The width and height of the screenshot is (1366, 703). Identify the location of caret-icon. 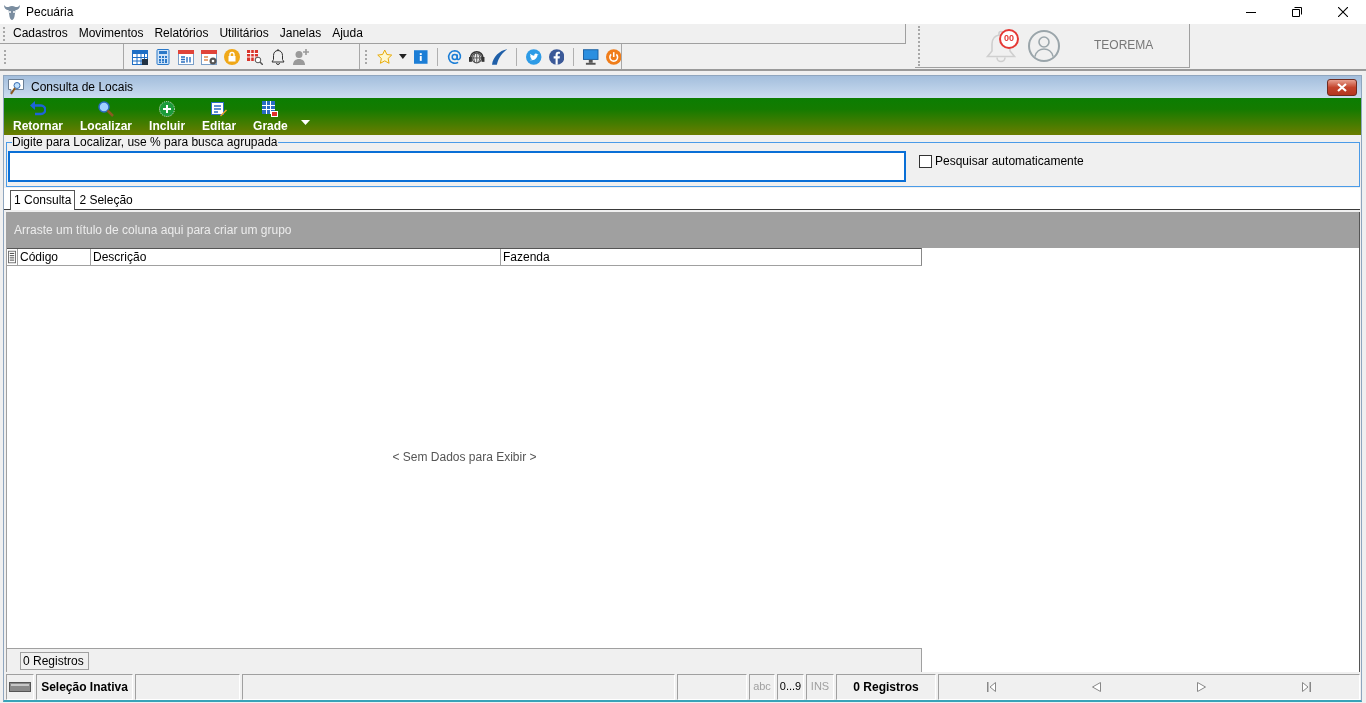
(403, 56).